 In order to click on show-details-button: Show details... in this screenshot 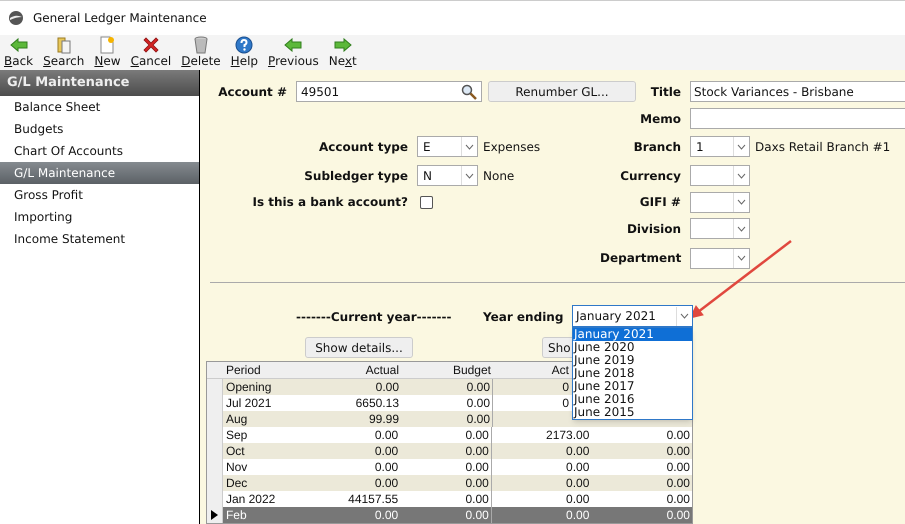, I will do `click(359, 347)`.